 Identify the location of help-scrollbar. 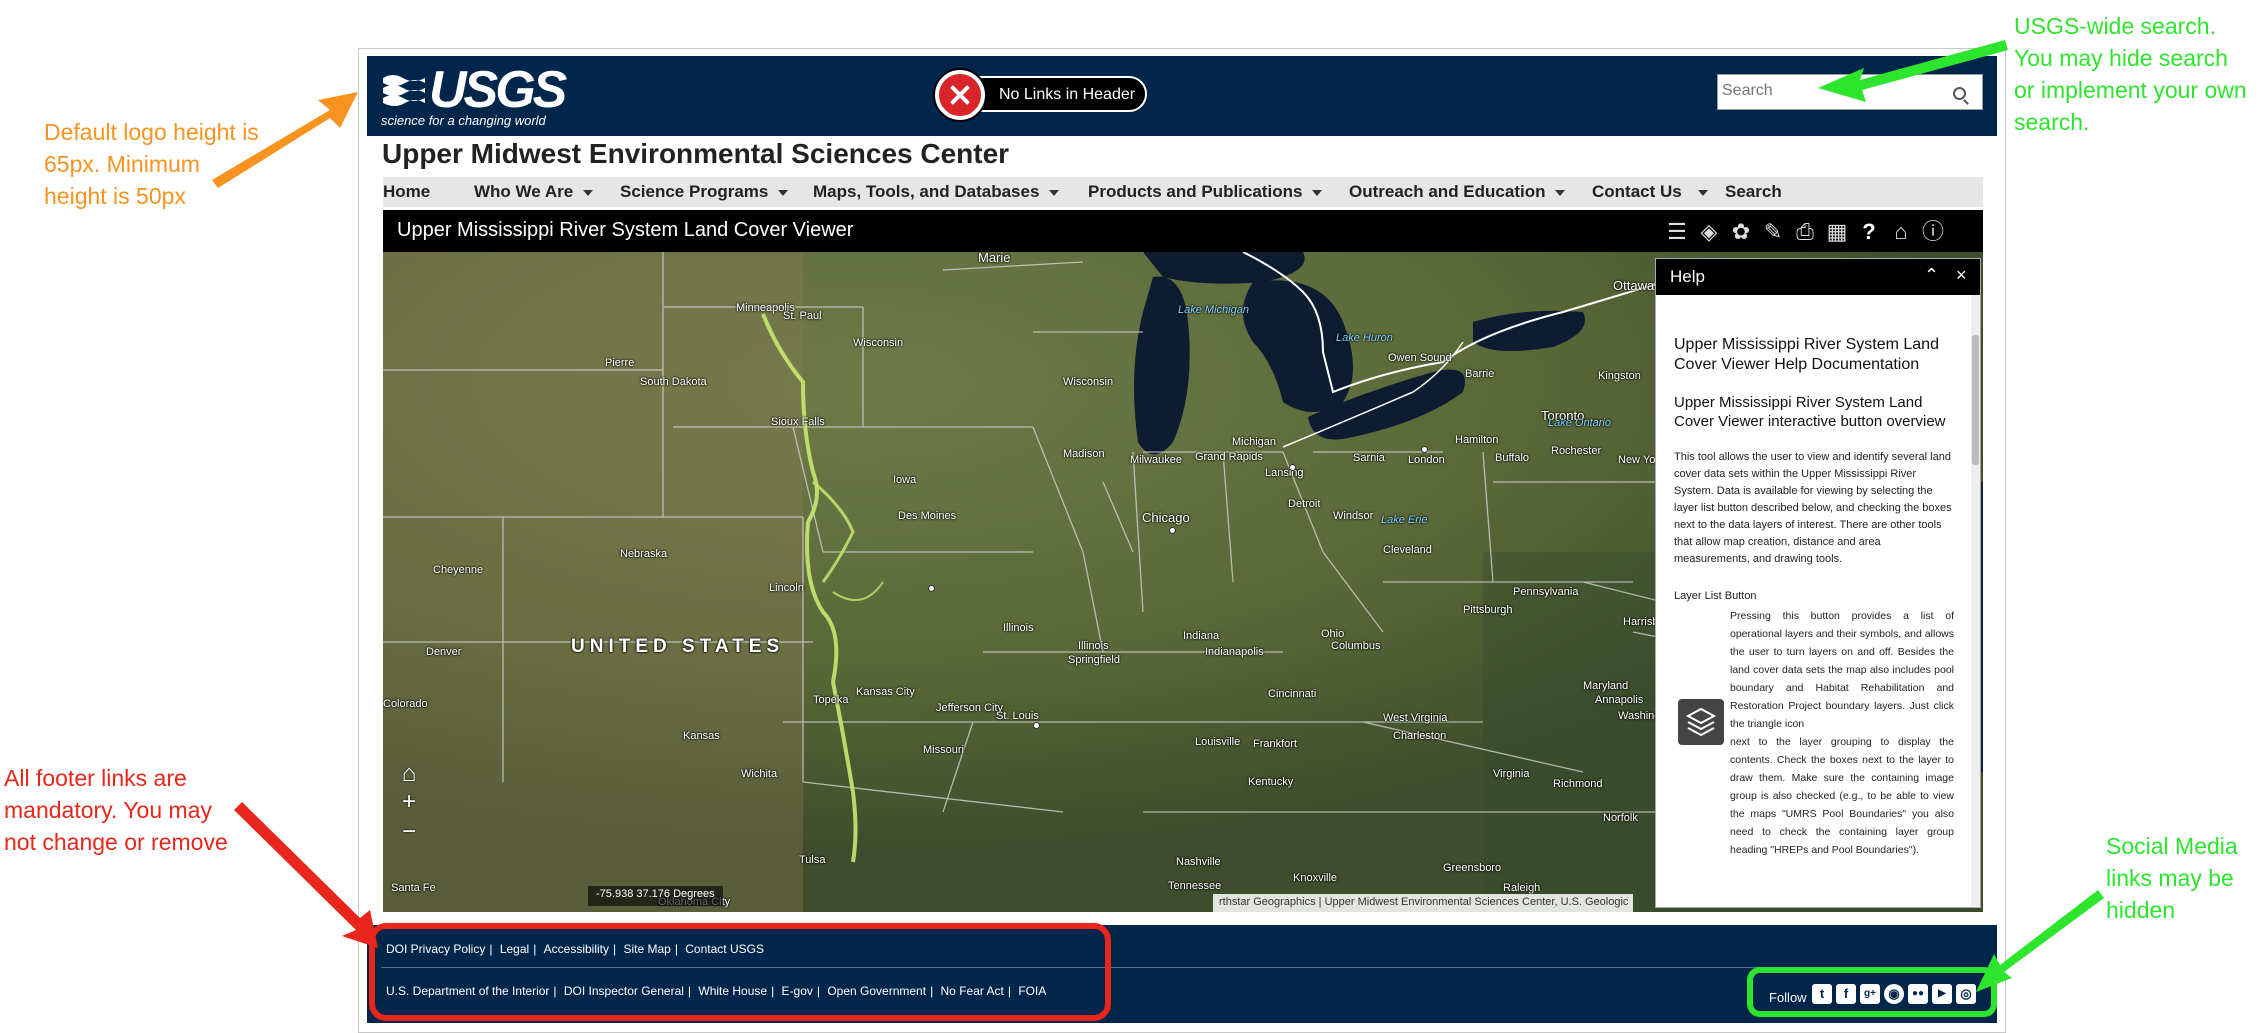
(1975, 601).